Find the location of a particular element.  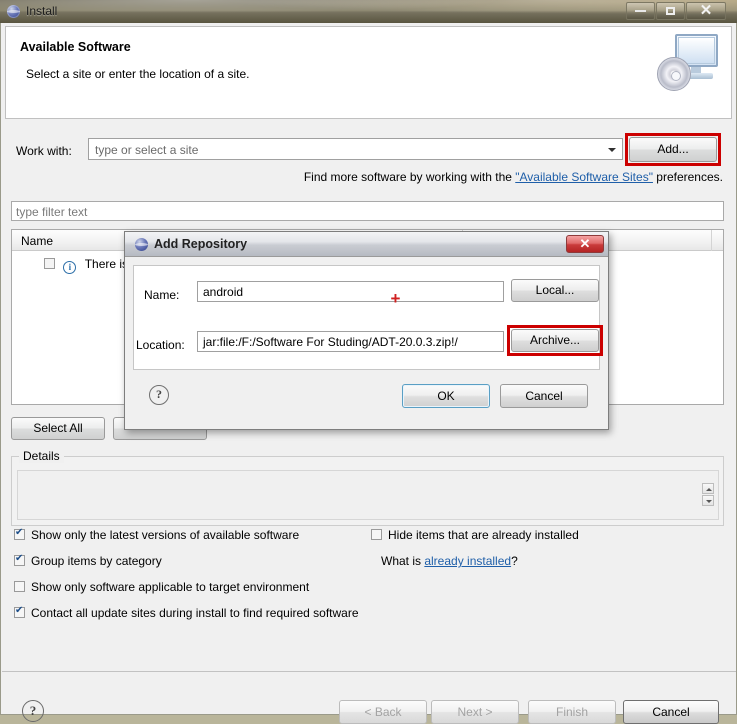

info-icon: i is located at coordinates (70, 267).